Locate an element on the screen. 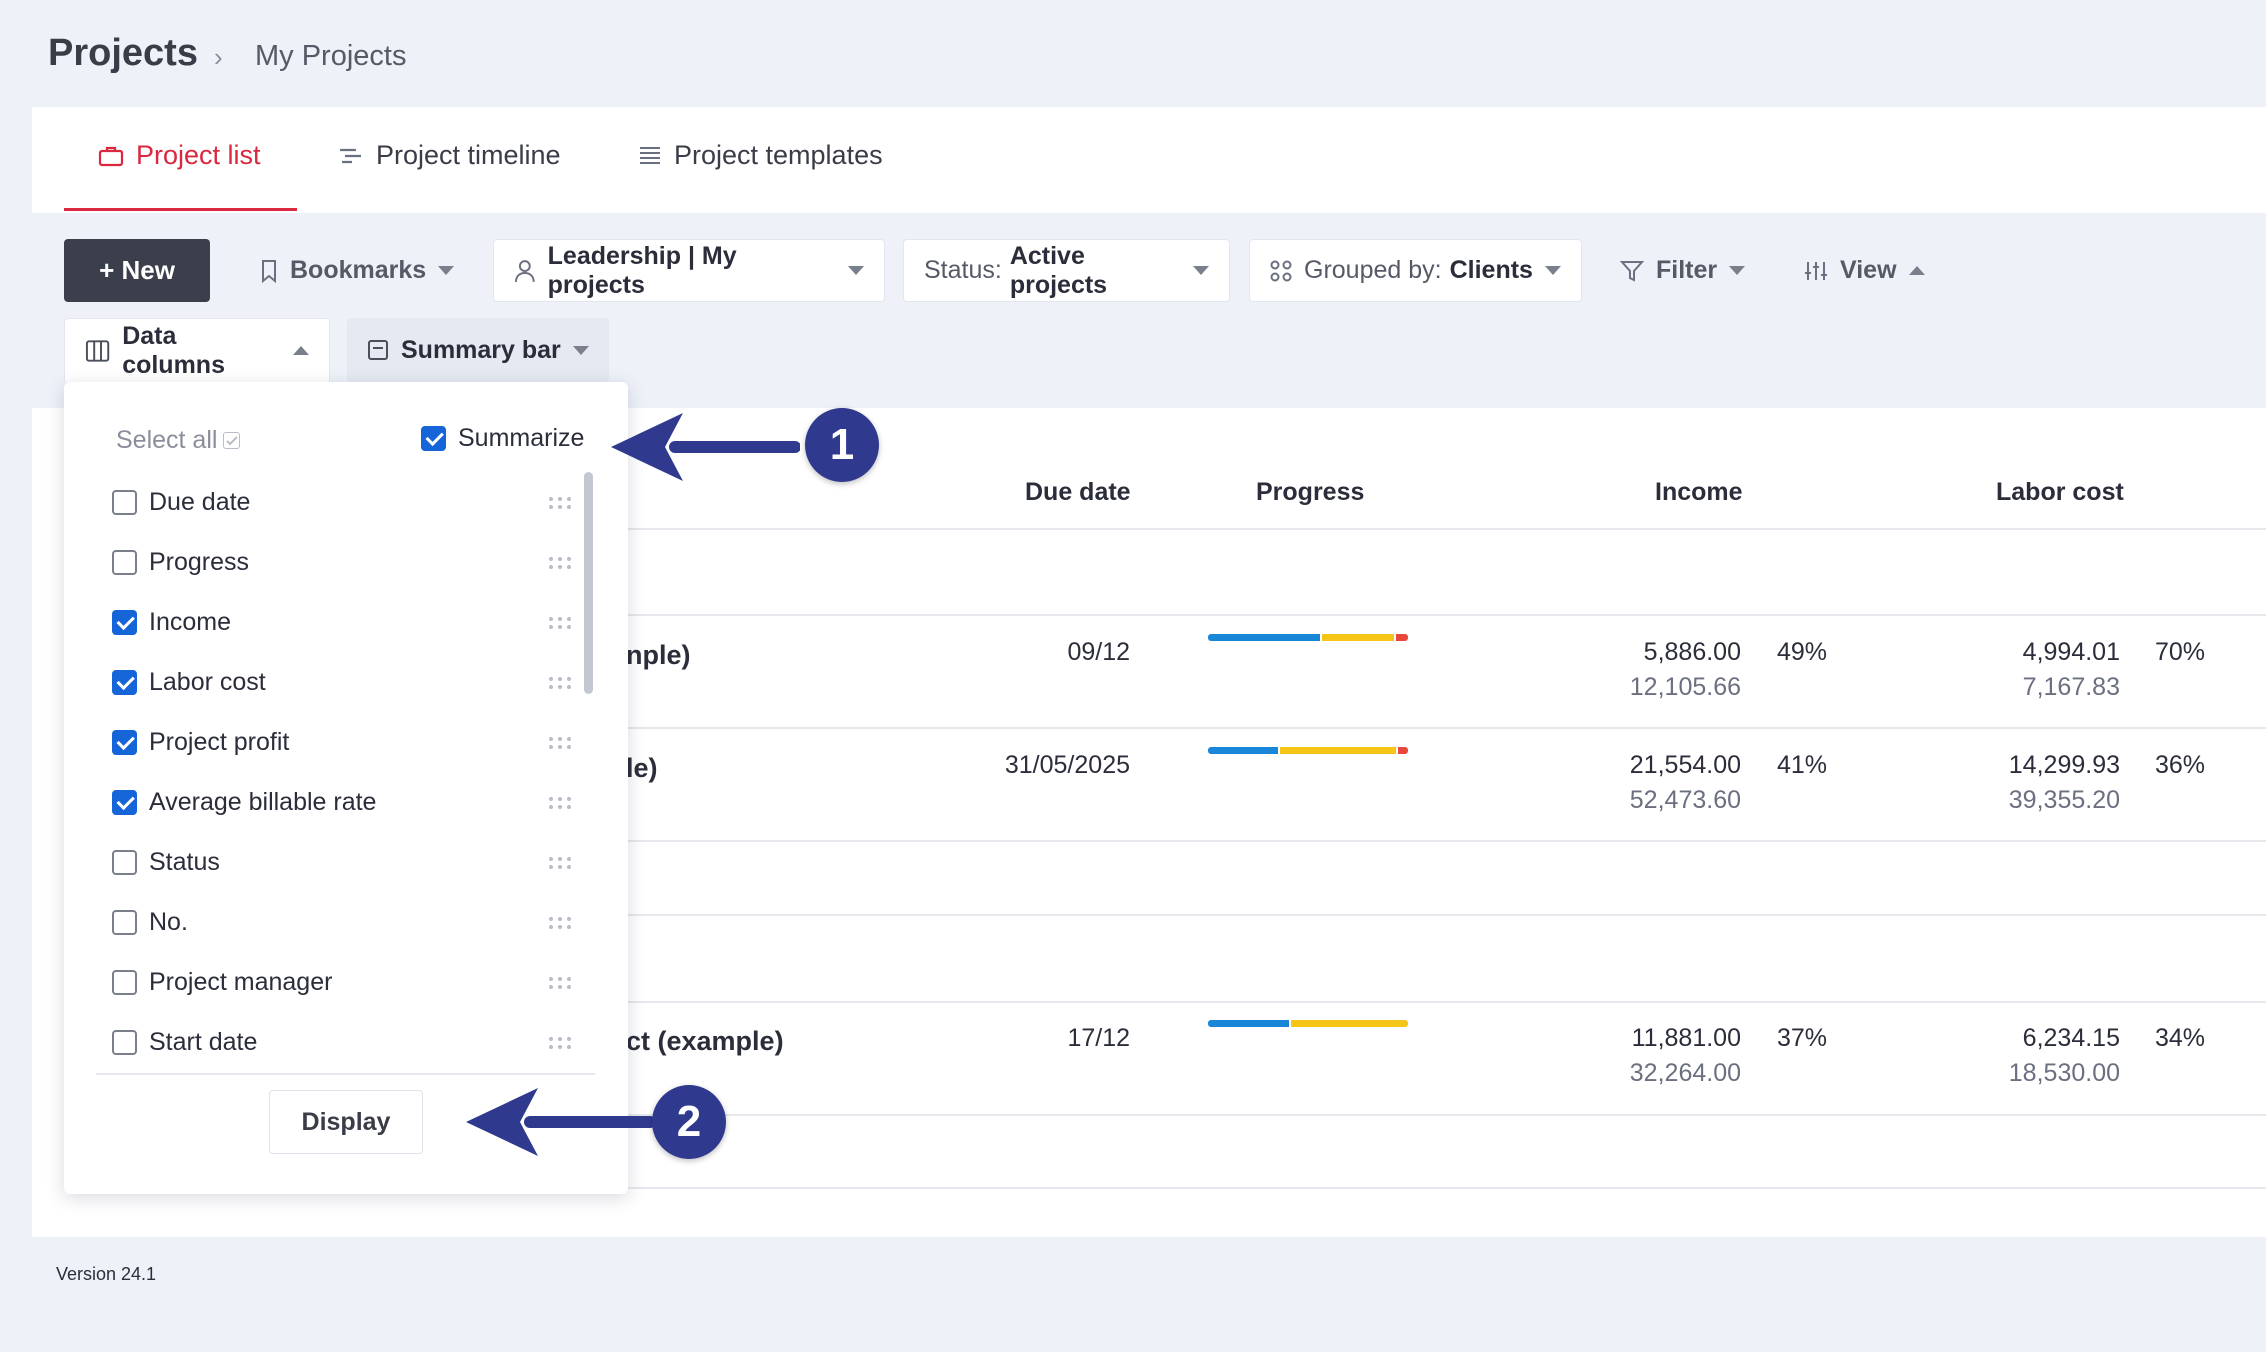  column-option: Start date is located at coordinates (184, 1042).